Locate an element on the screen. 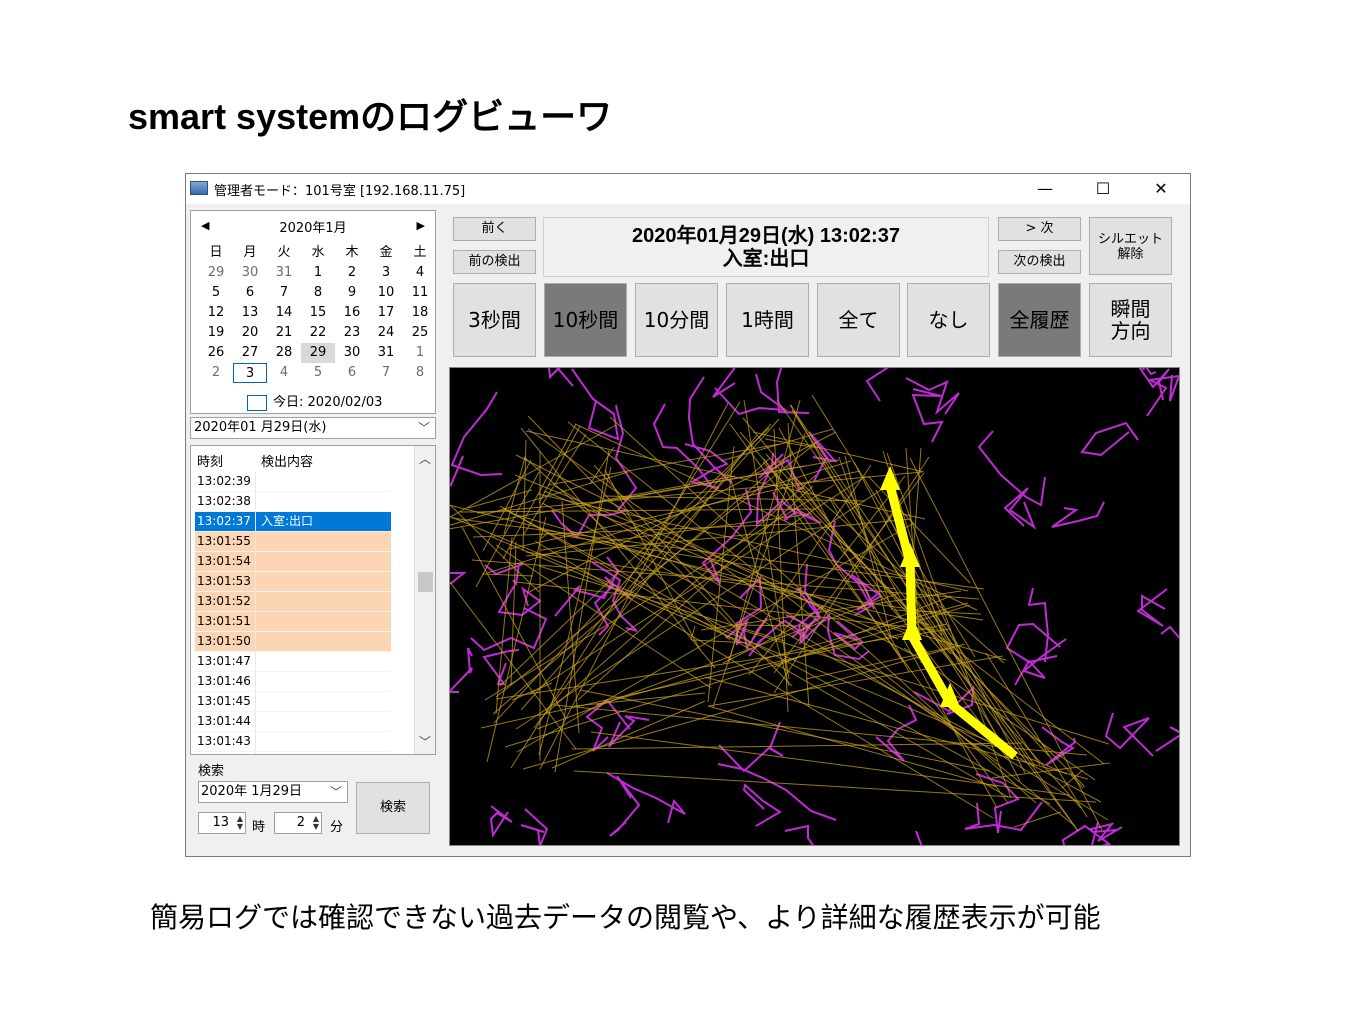 The image size is (1365, 1024). log-row: 13:01:44 is located at coordinates (293, 722).